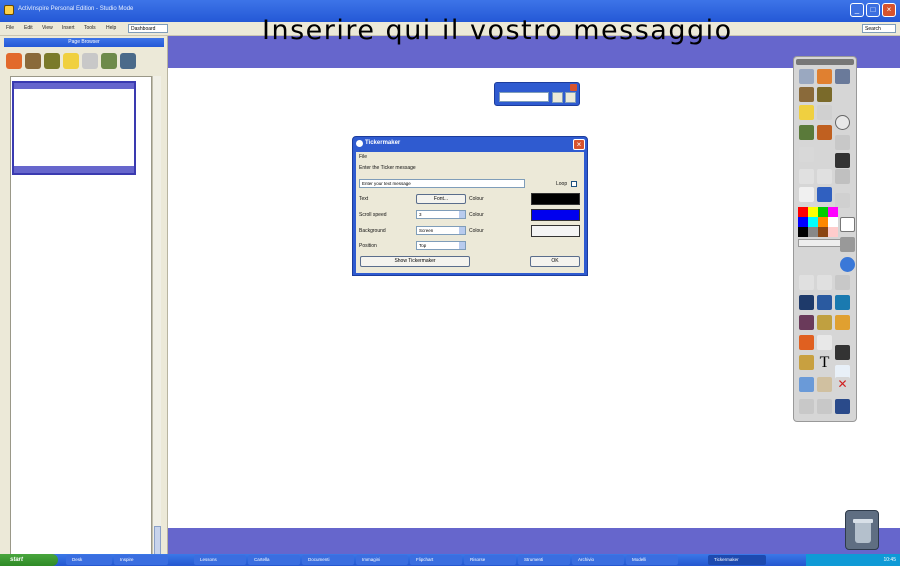 The width and height of the screenshot is (900, 566). Describe the element at coordinates (842, 200) in the screenshot. I see `toolbox-settings-icon` at that location.